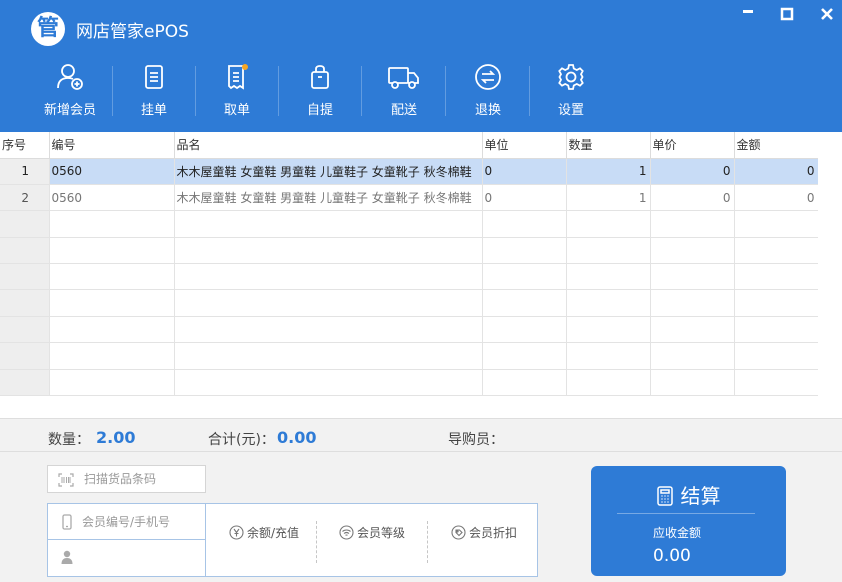 This screenshot has width=842, height=582. I want to click on calculator-icon, so click(664, 496).